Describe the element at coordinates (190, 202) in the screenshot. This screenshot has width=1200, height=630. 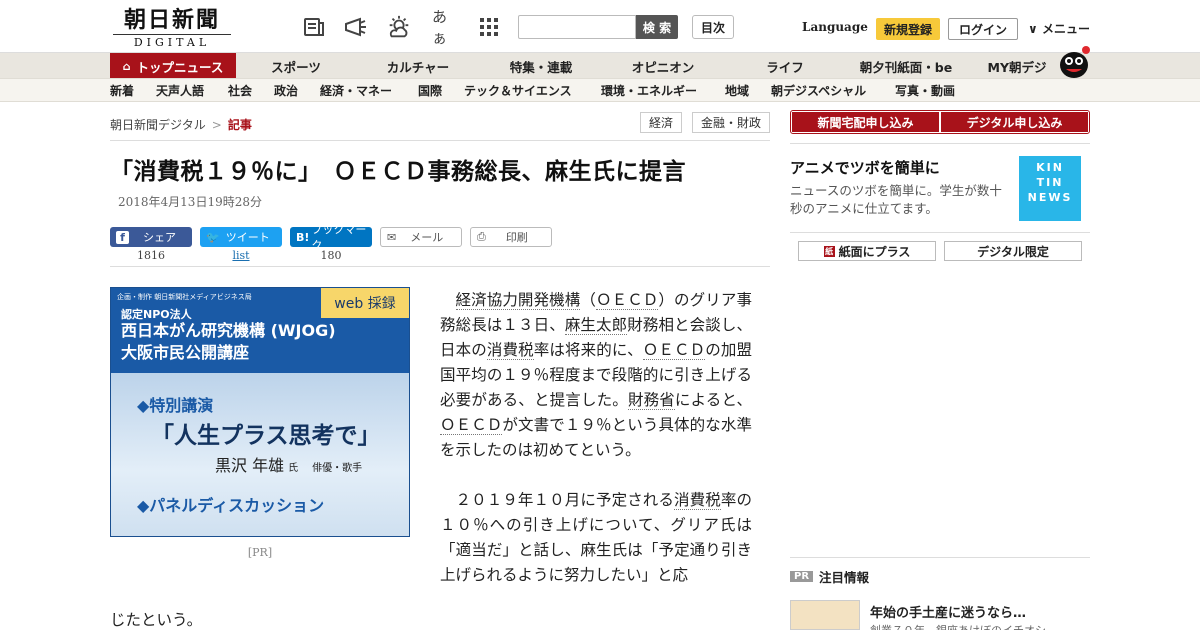
I see `article-date: 2018年4月13日19時28分` at that location.